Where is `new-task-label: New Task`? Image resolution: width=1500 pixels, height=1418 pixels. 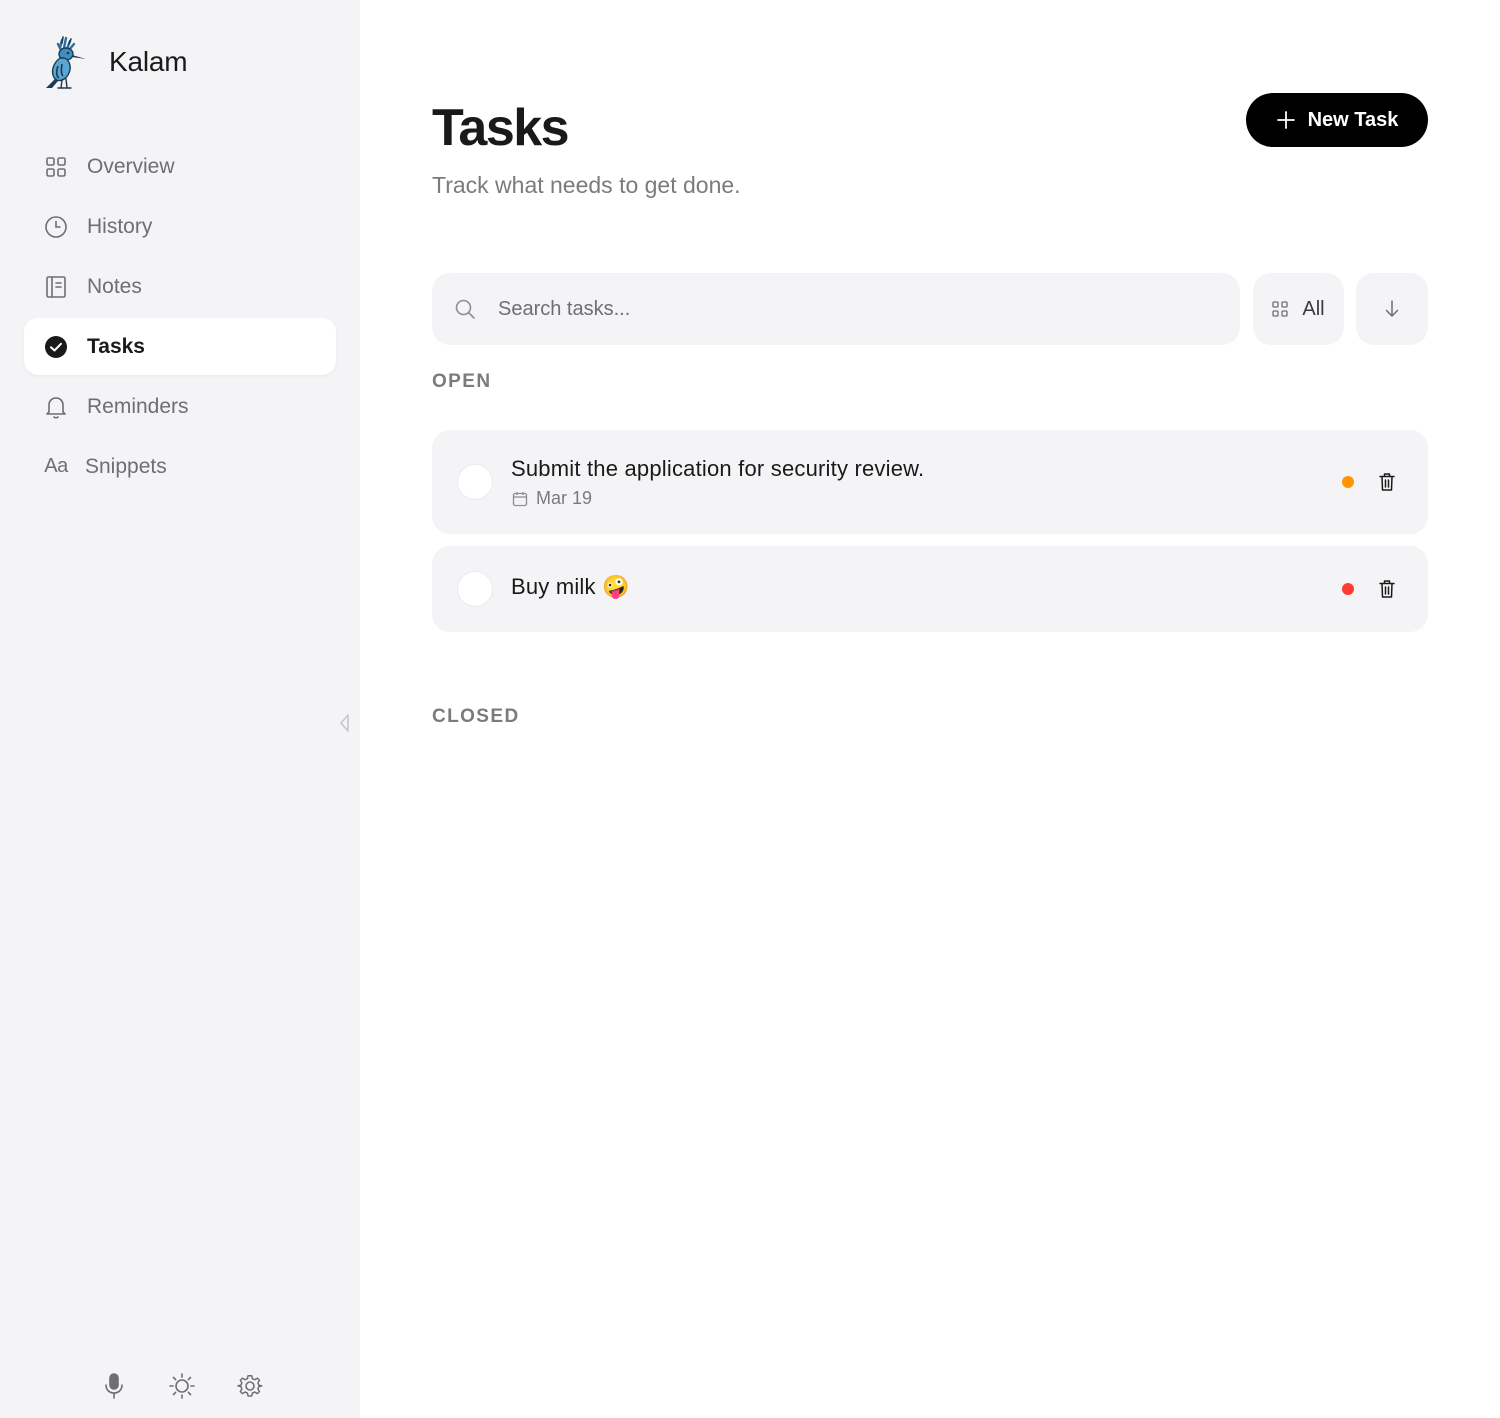
new-task-label: New Task is located at coordinates (1353, 119).